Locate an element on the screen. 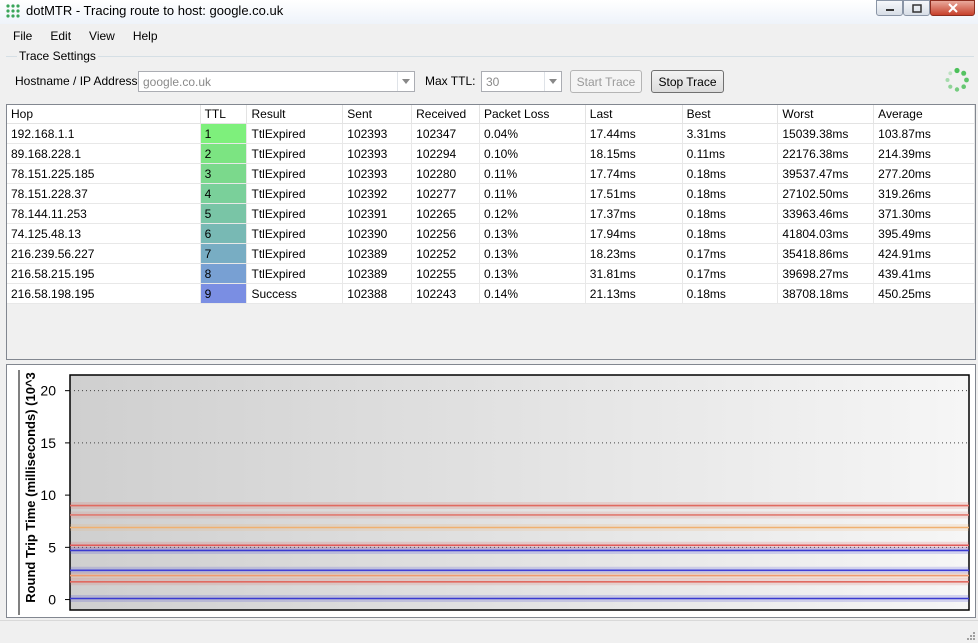 This screenshot has width=978, height=643. start-trace-button: Start Trace is located at coordinates (606, 81).